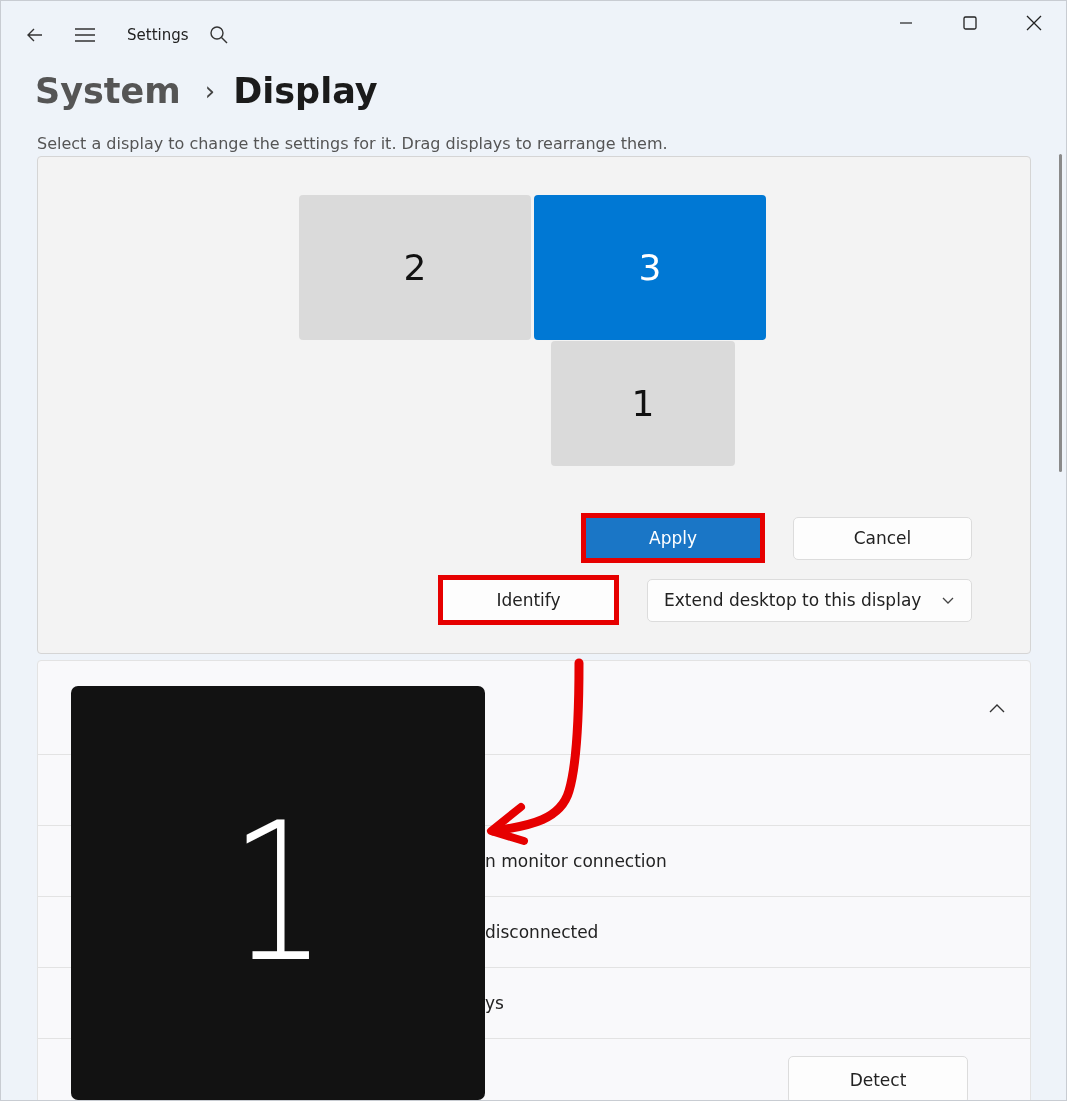 Image resolution: width=1067 pixels, height=1101 pixels. Describe the element at coordinates (108, 91) in the screenshot. I see `breadcrumb-parent: System` at that location.